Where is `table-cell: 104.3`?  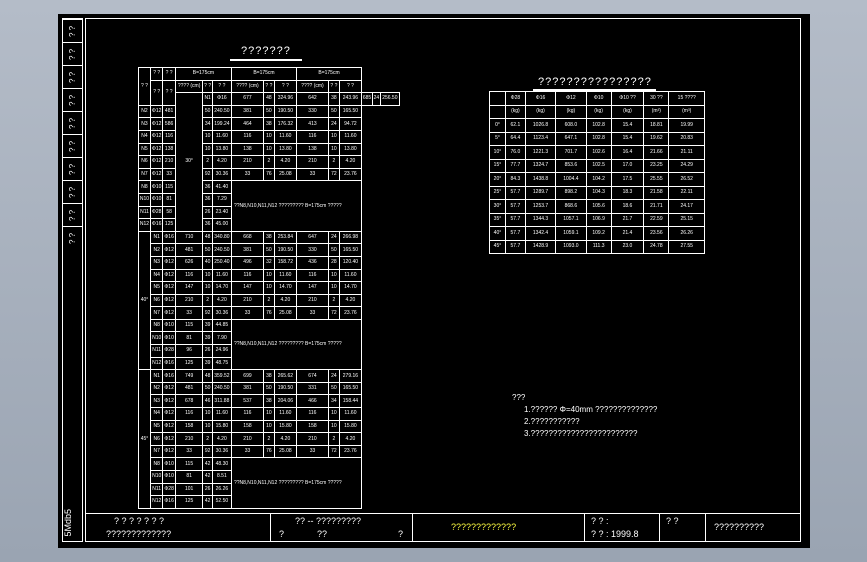 table-cell: 104.3 is located at coordinates (598, 192).